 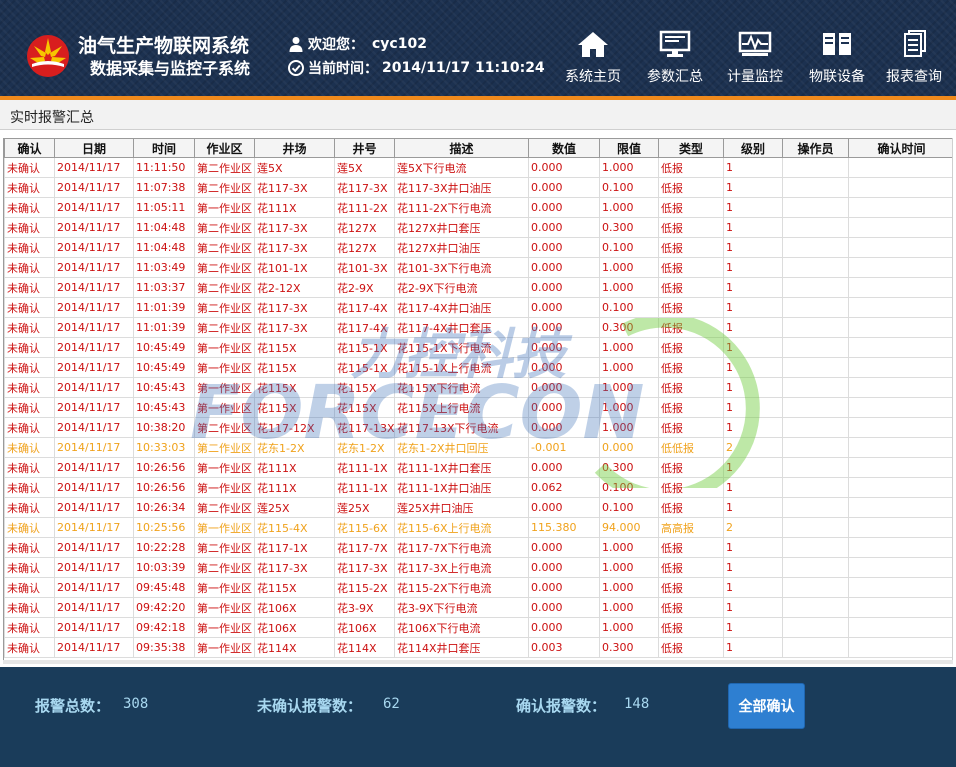 I want to click on cell-well-no: 花111-1X, so click(x=364, y=467).